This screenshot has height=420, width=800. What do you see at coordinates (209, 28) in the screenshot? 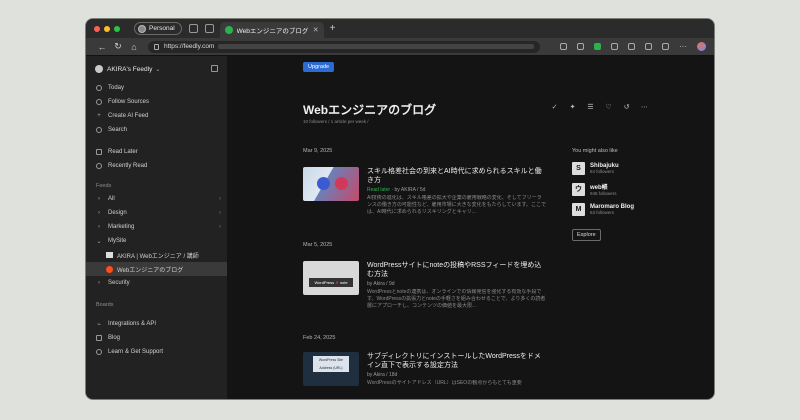
I see `tab-actions-icon` at bounding box center [209, 28].